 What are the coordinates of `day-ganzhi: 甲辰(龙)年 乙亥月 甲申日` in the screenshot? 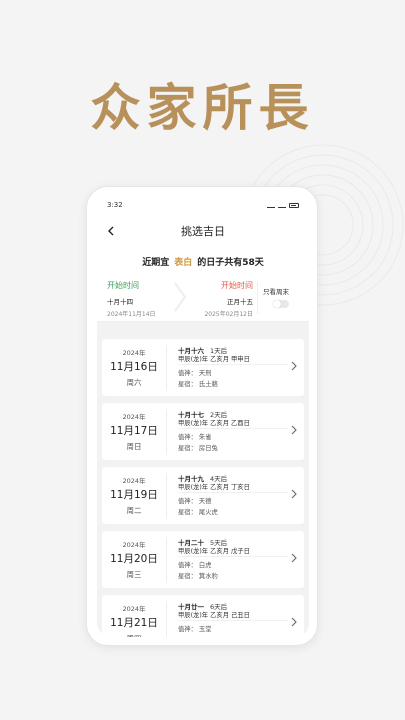 It's located at (214, 359).